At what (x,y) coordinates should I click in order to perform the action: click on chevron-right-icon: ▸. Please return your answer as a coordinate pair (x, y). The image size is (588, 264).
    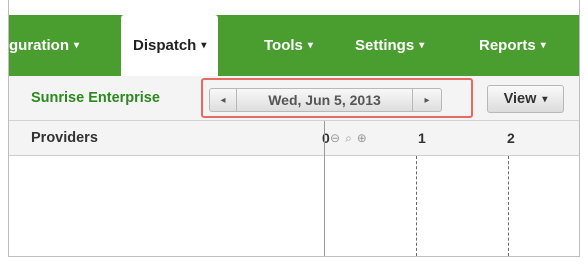
    Looking at the image, I should click on (427, 100).